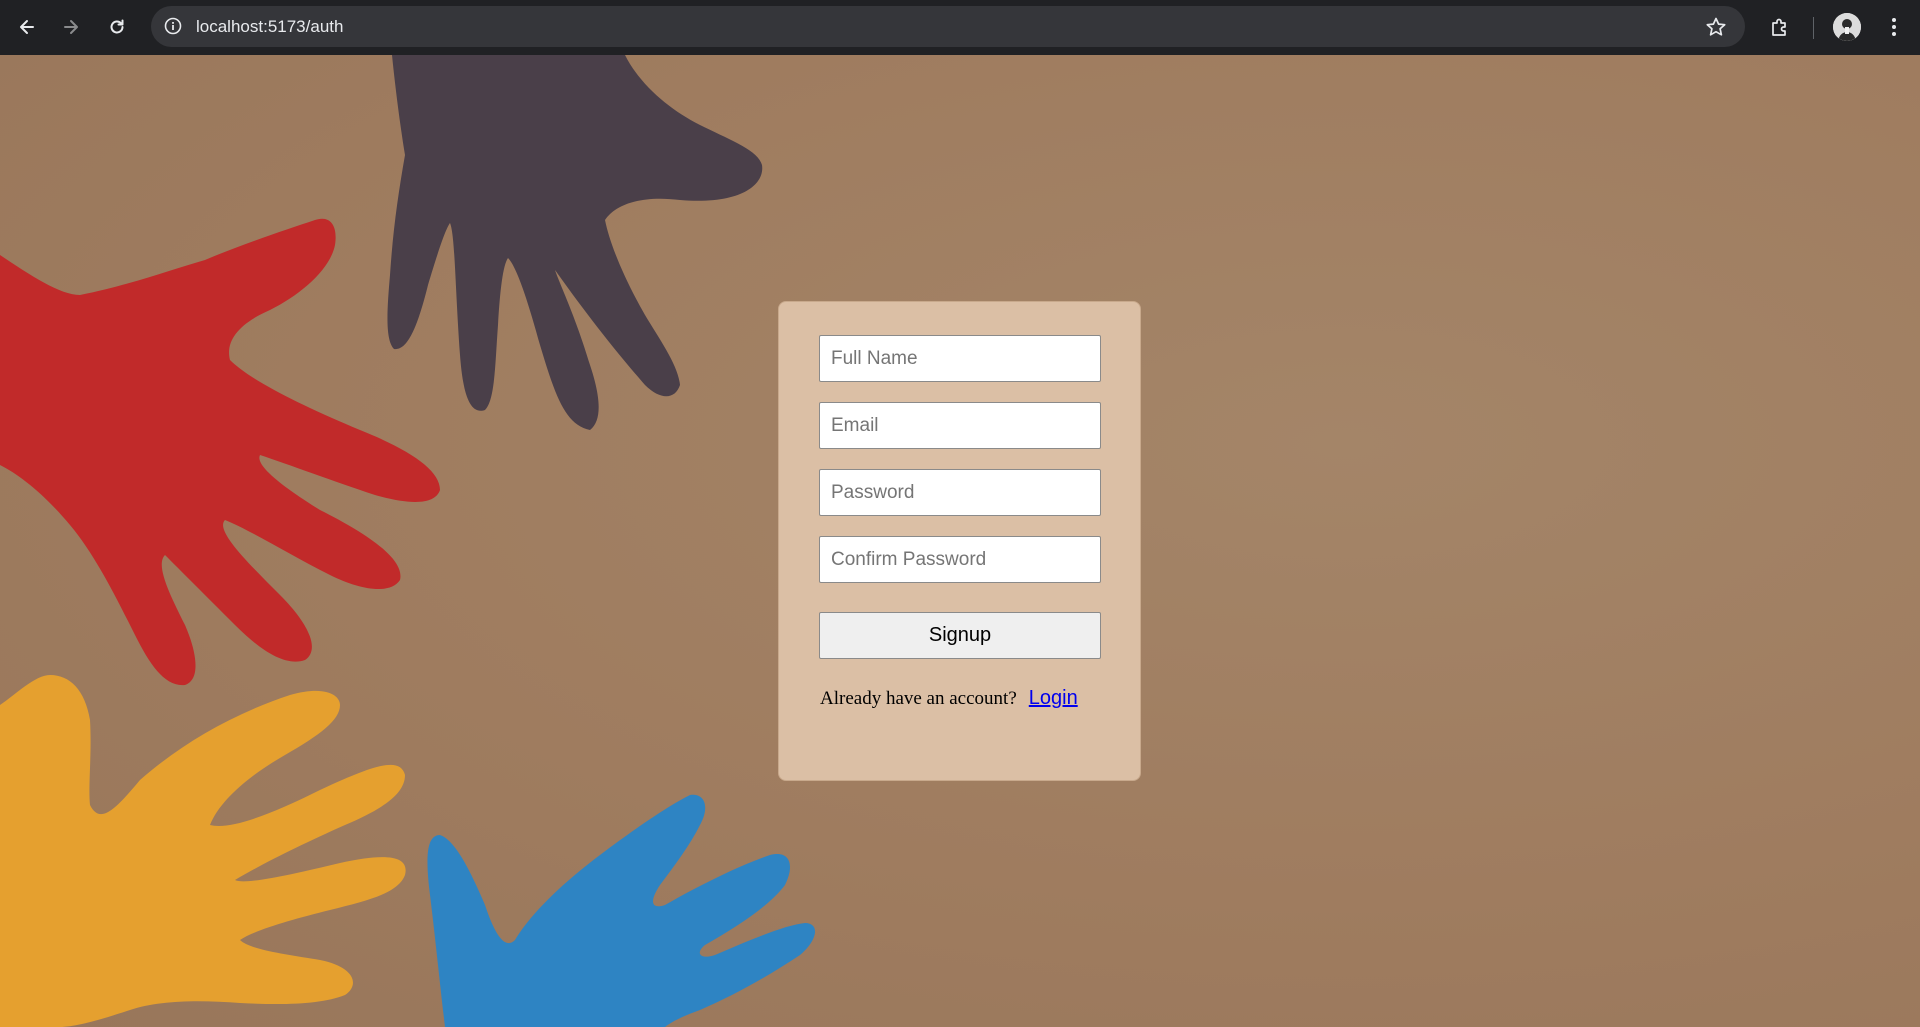 The height and width of the screenshot is (1027, 1920). I want to click on login-prompt-row: Already have an account? Login, so click(949, 698).